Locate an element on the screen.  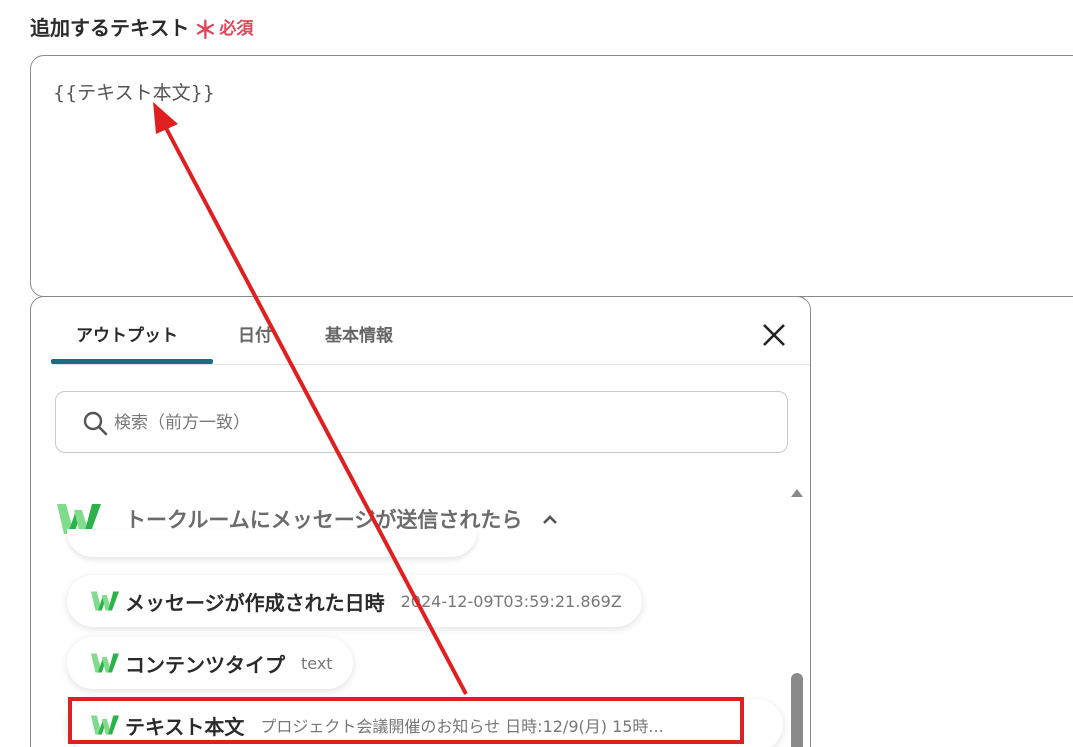
tab-date: 日付 is located at coordinates (255, 333).